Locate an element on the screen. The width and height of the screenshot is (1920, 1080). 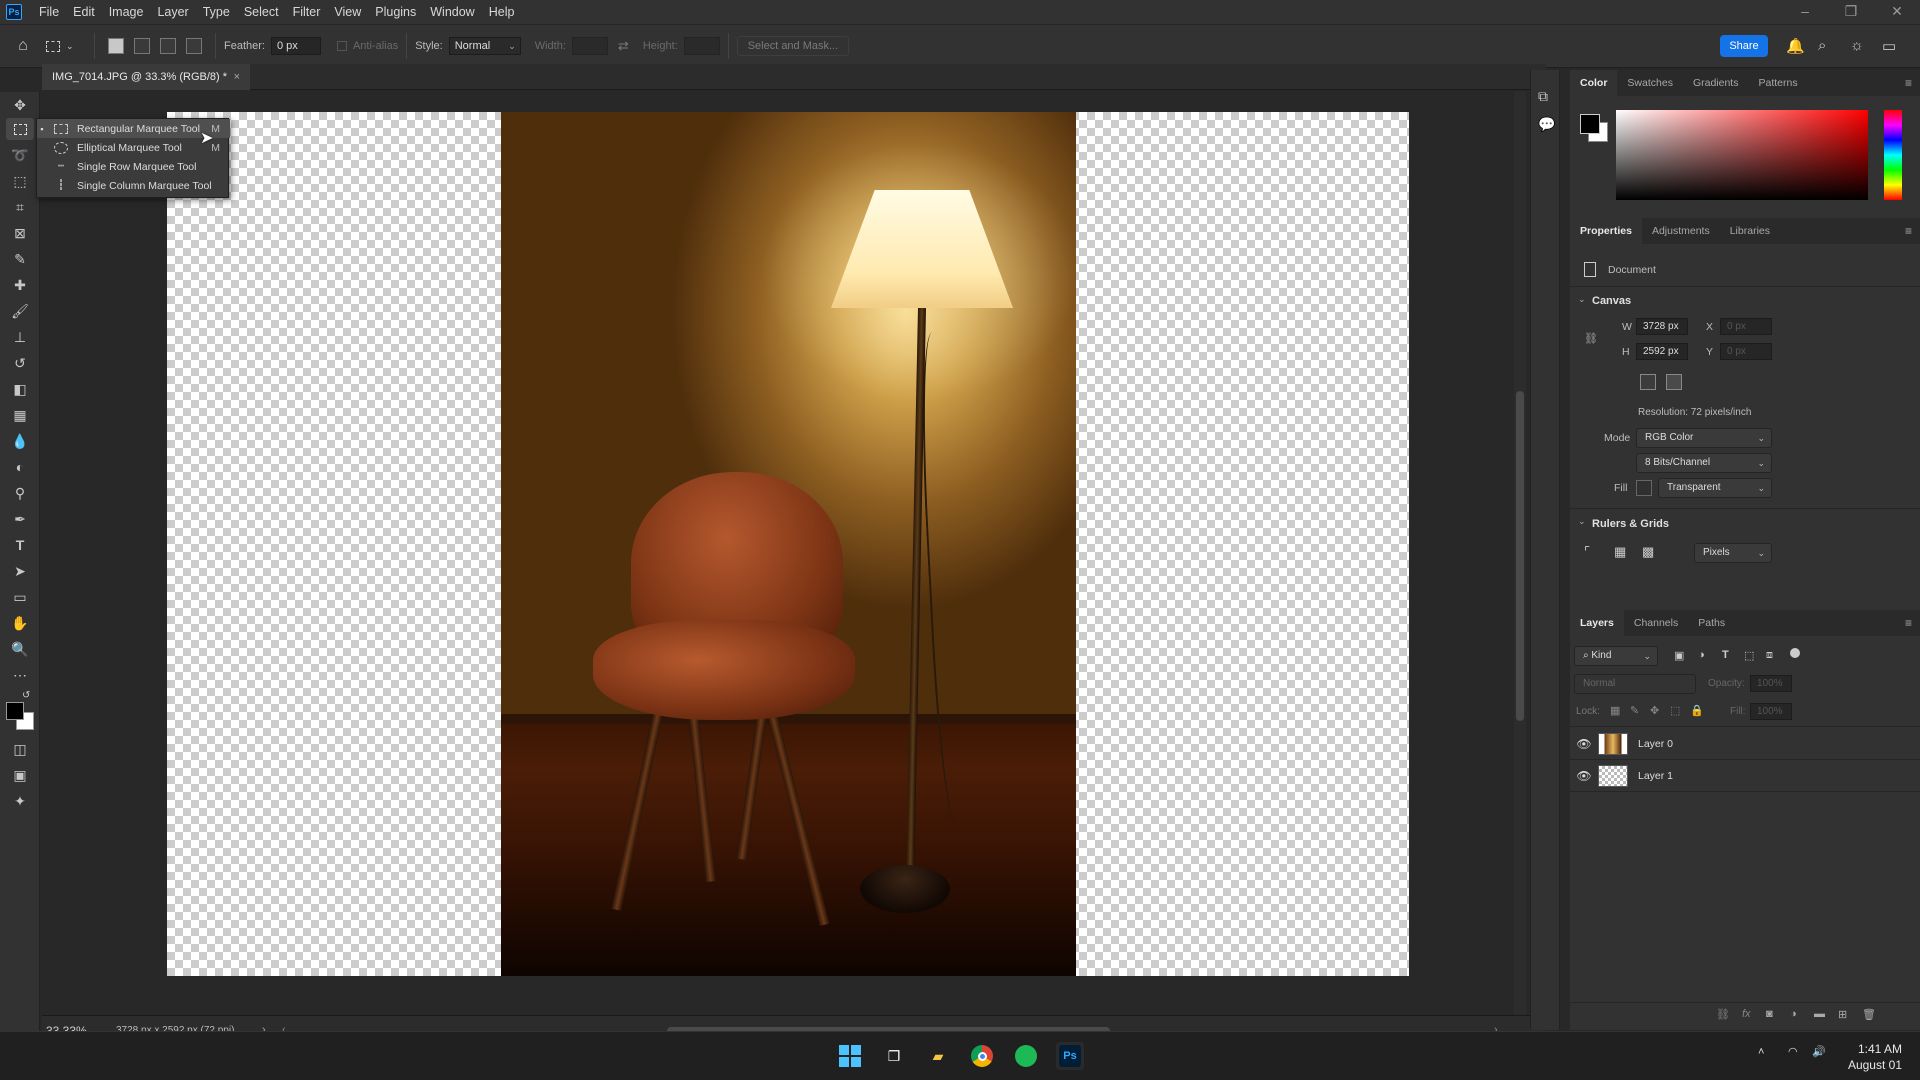
intersect-selection-button is located at coordinates (194, 46).